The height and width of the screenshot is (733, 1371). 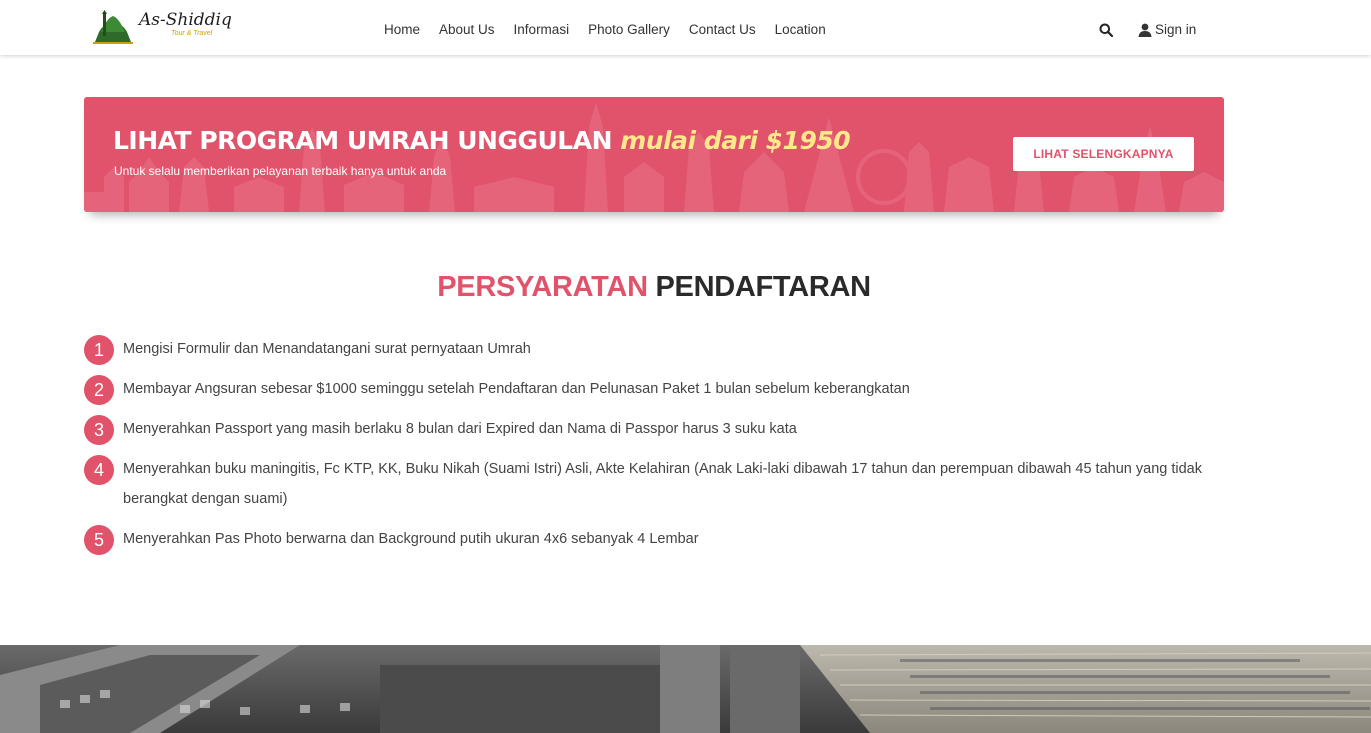 I want to click on nav-item-informasi: Informasi, so click(x=542, y=29).